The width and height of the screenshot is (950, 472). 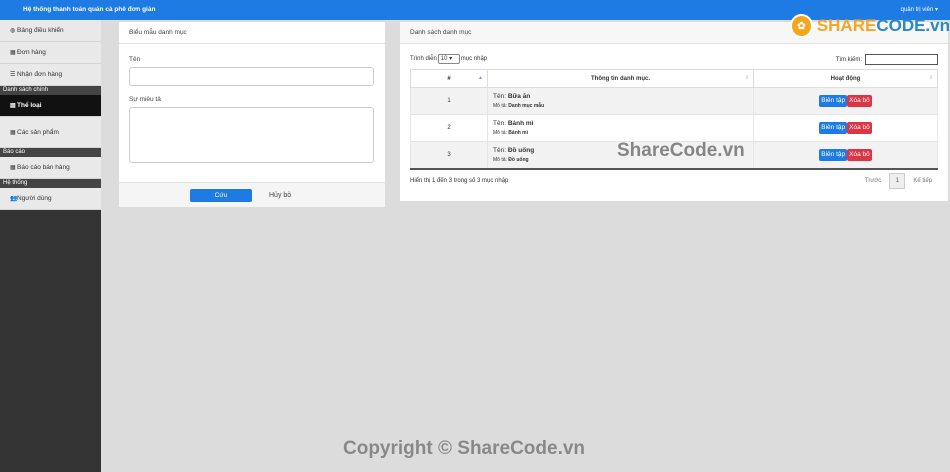 What do you see at coordinates (34, 198) in the screenshot?
I see `sidebar-item-label: Người dùng` at bounding box center [34, 198].